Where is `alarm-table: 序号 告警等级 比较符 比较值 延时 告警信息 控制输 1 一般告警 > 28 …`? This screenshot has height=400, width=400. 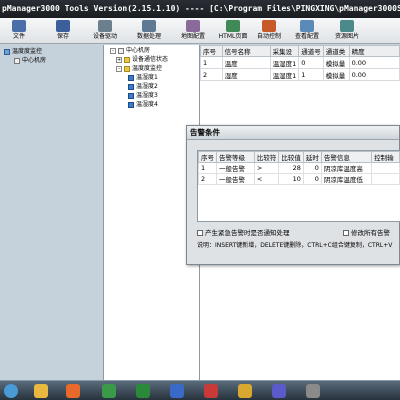
alarm-table: 序号 告警等级 比较符 比较值 延时 告警信息 控制输 1 一般告警 > 28 … is located at coordinates (299, 168).